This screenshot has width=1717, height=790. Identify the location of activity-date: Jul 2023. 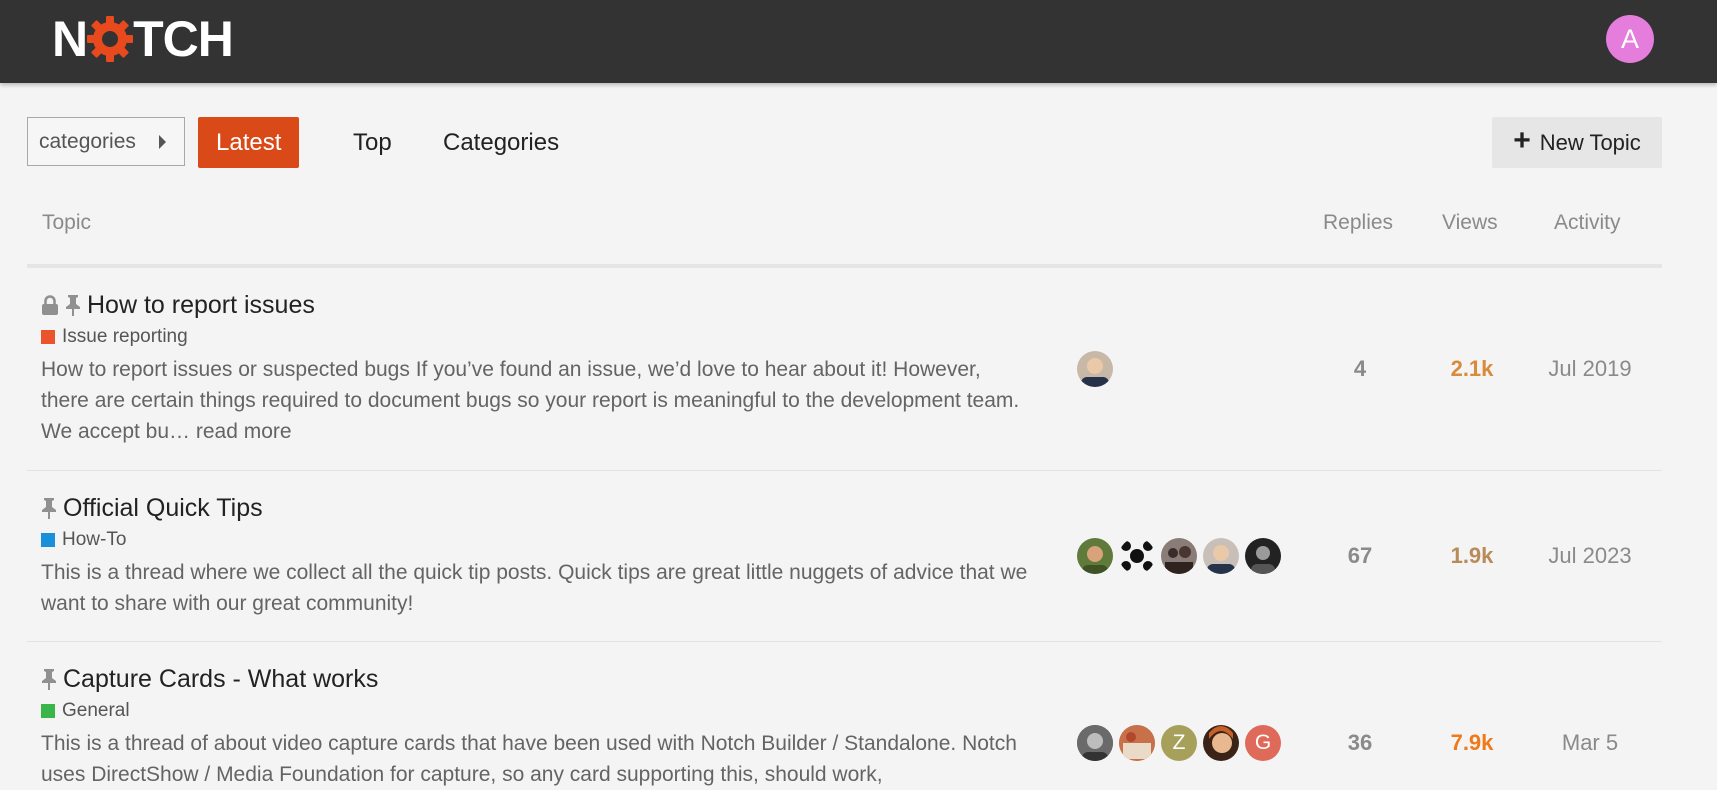
(1590, 556).